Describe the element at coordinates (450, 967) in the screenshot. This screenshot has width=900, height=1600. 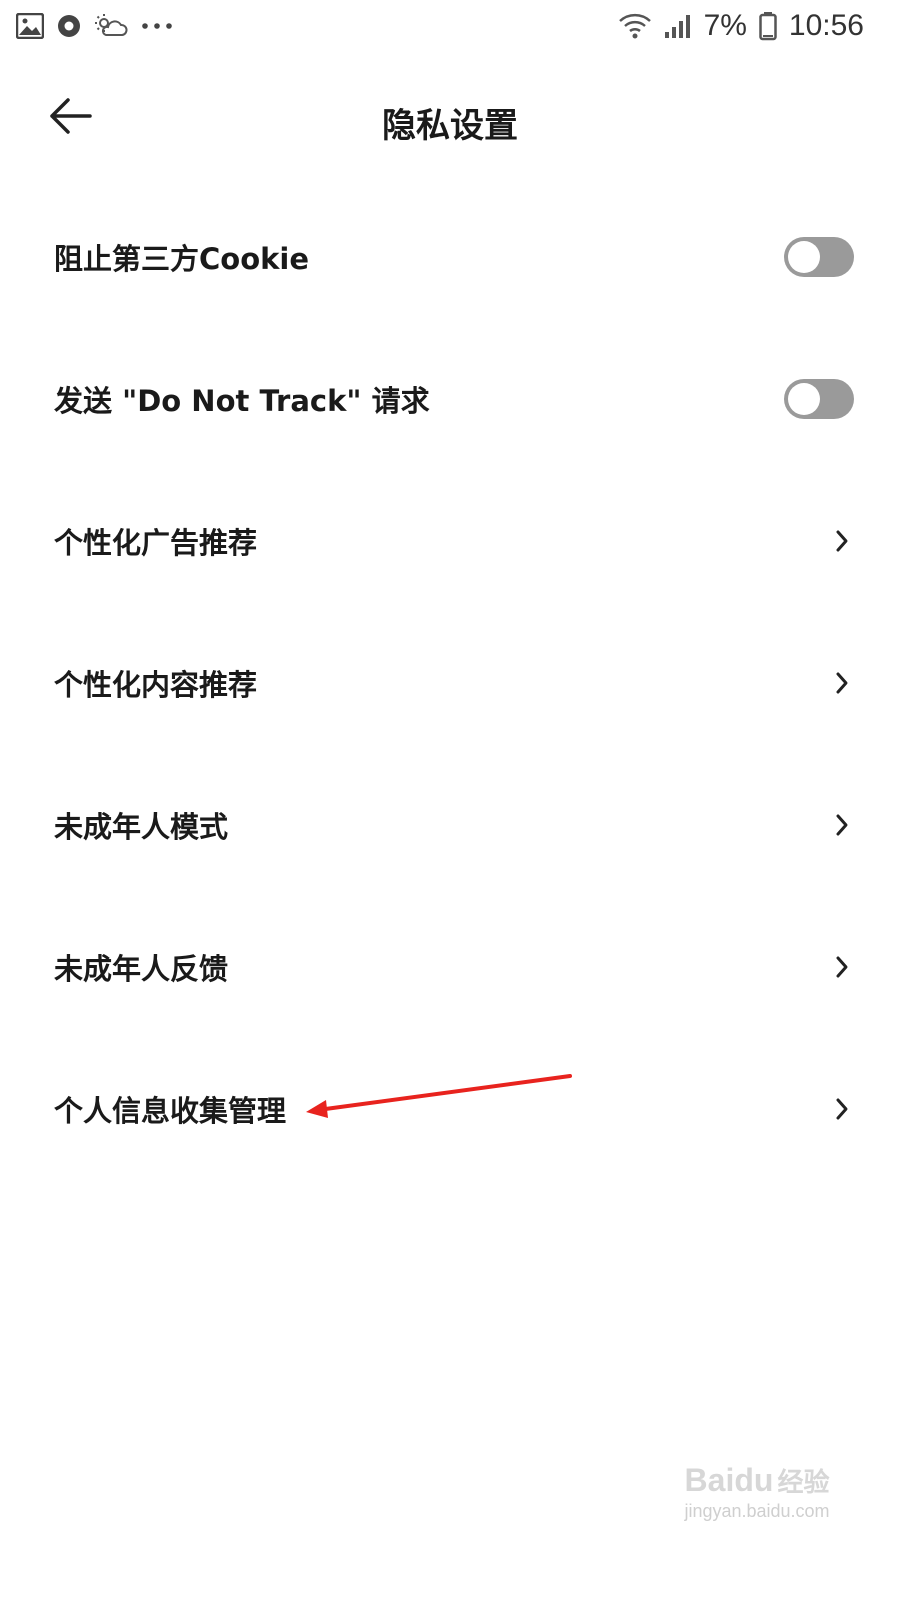
I see `setting-minor-feedback: 未成年人反馈` at that location.